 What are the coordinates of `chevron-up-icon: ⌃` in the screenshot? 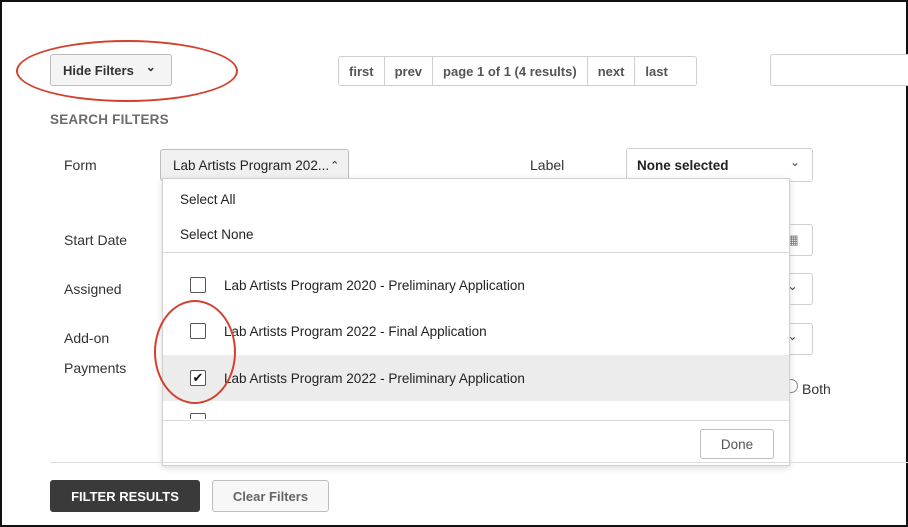 It's located at (335, 165).